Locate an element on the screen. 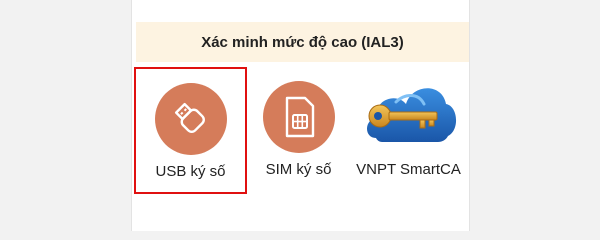  usb-icon-circle is located at coordinates (190, 119).